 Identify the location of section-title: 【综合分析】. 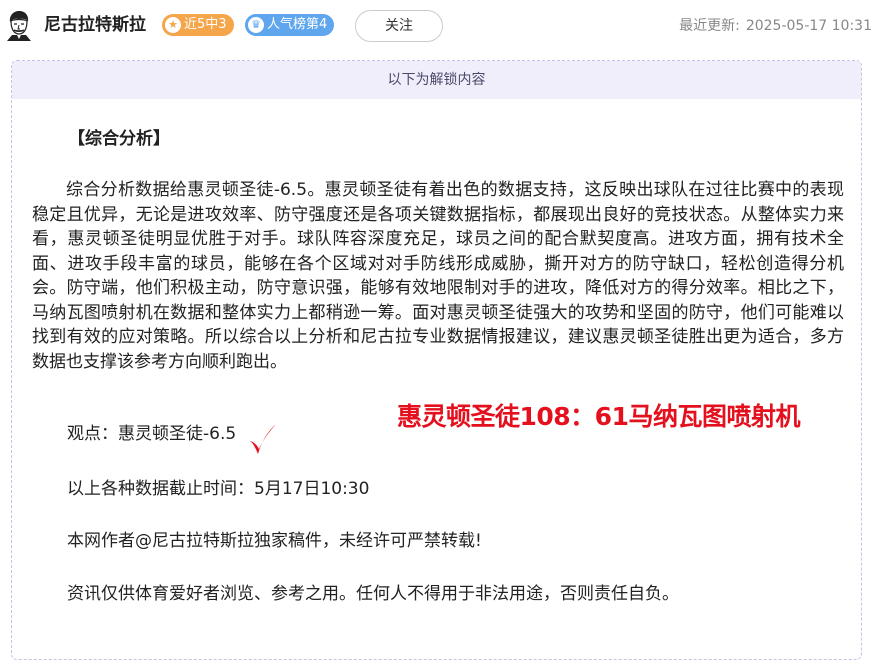
(119, 139).